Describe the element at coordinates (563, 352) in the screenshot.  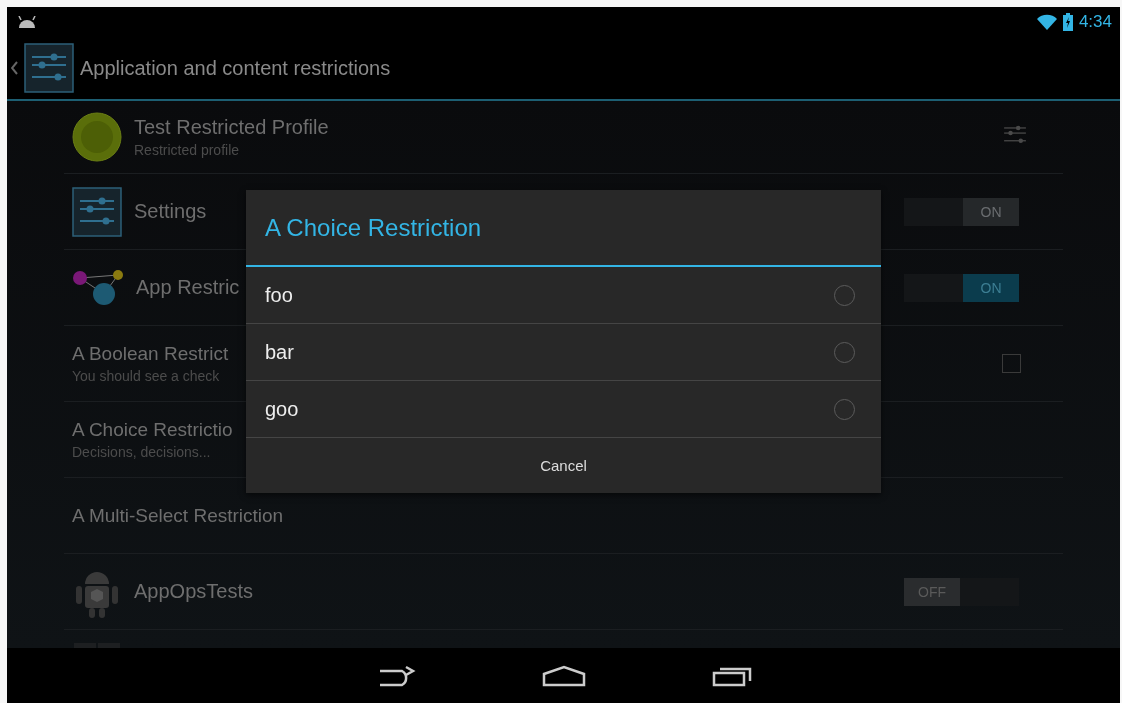
I see `choice-option: bar` at that location.